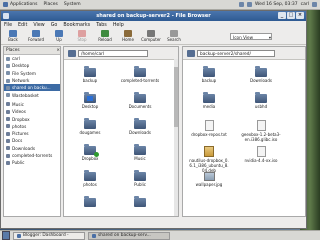  Describe the element at coordinates (176, 137) in the screenshot. I see `left-scrollbar` at that location.